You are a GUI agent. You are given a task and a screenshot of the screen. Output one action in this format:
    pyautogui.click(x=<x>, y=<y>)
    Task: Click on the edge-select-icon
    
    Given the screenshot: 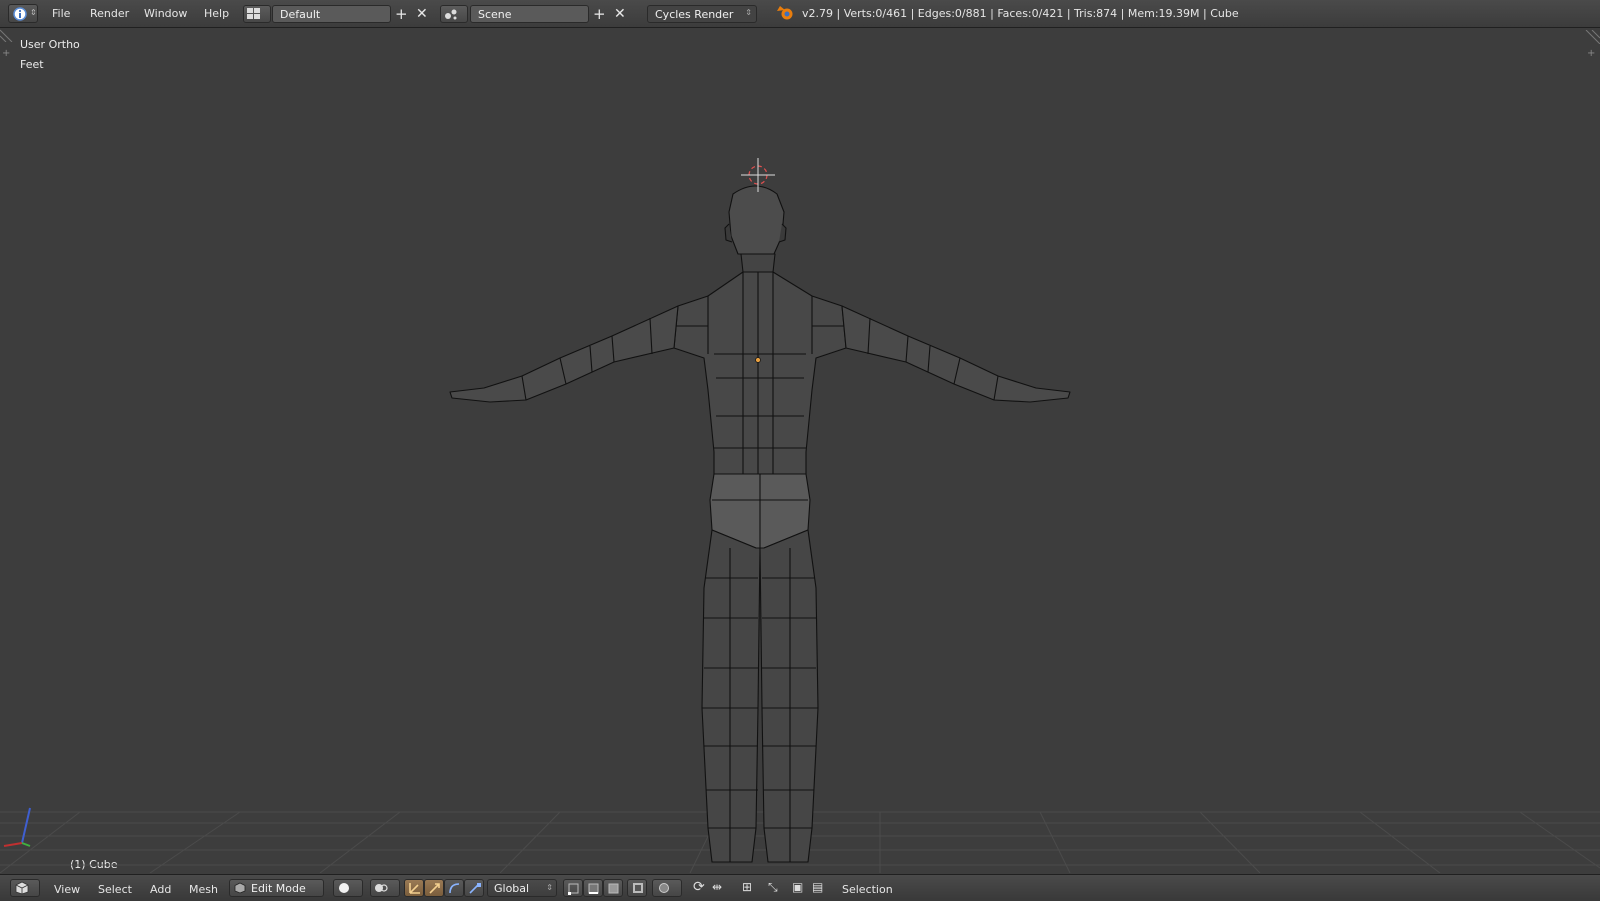 What is the action you would take?
    pyautogui.click(x=593, y=888)
    